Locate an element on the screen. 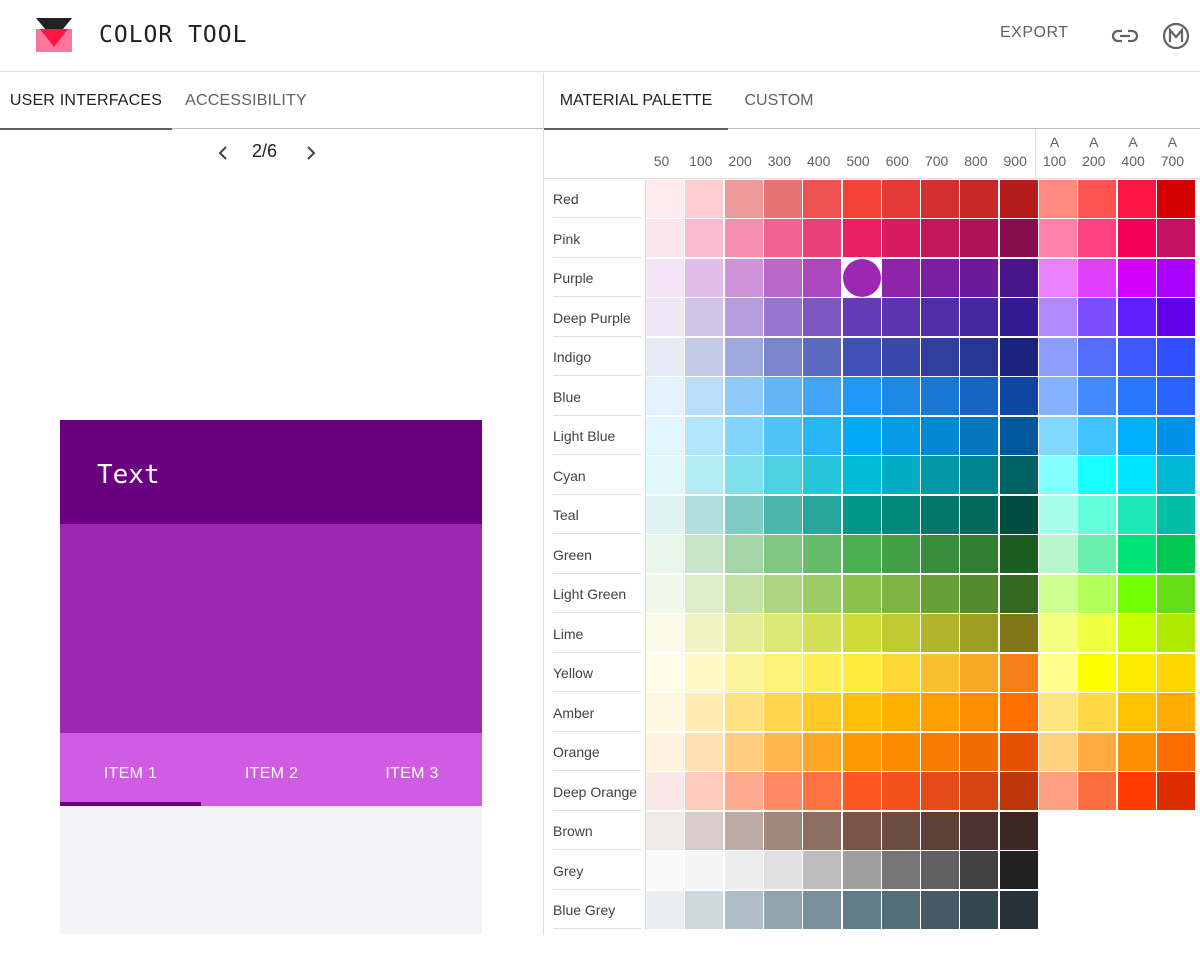 The height and width of the screenshot is (964, 1200). chevron-left-icon is located at coordinates (223, 153).